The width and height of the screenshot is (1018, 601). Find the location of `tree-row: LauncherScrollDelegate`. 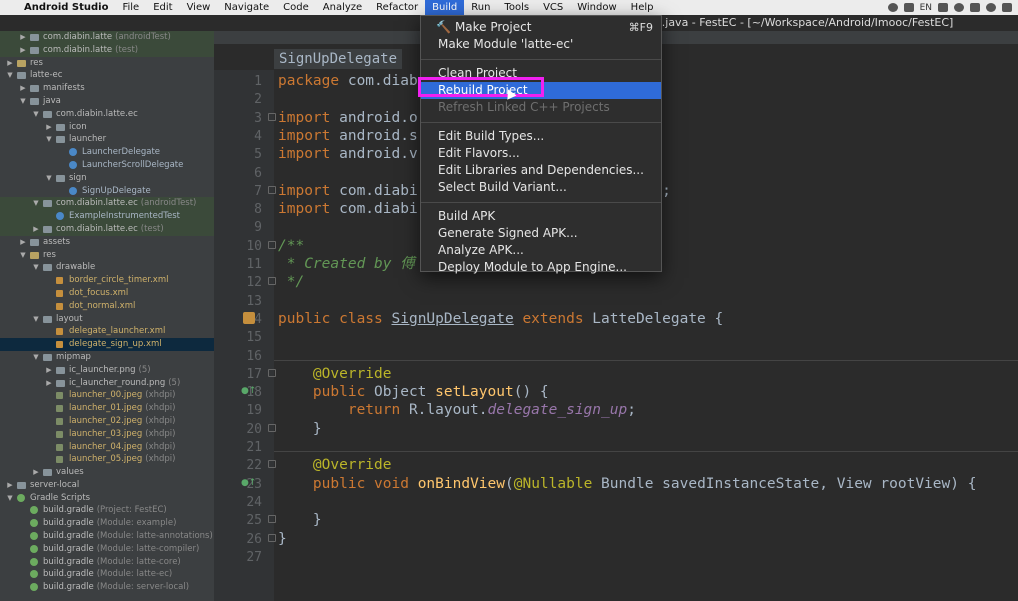

tree-row: LauncherScrollDelegate is located at coordinates (107, 165).